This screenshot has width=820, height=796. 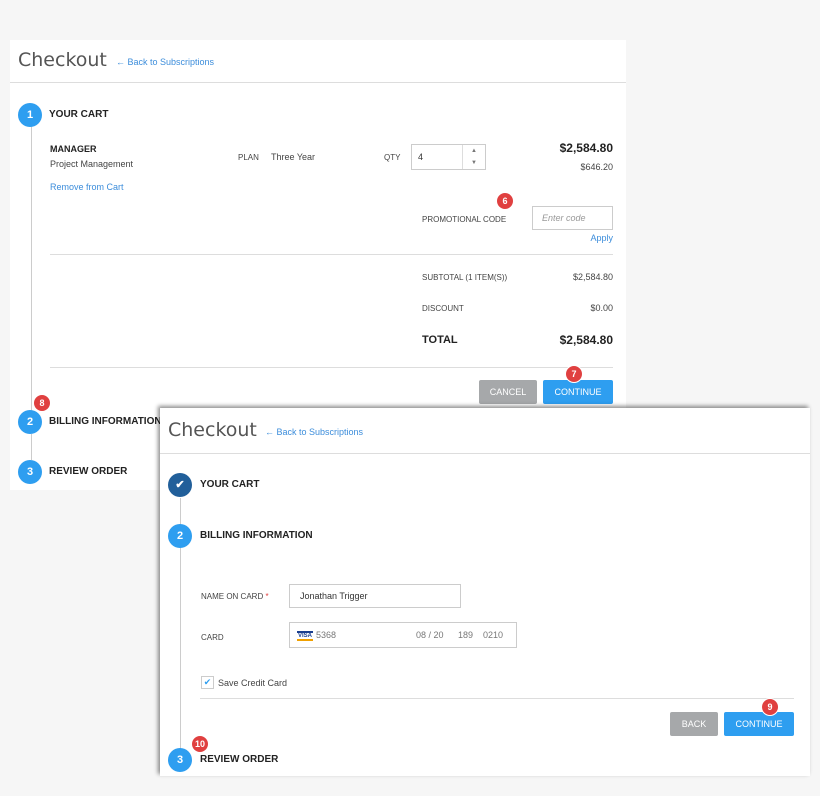 What do you see at coordinates (465, 277) in the screenshot?
I see `subtotal-label: SUBTOTAL (1 ITEM(S))` at bounding box center [465, 277].